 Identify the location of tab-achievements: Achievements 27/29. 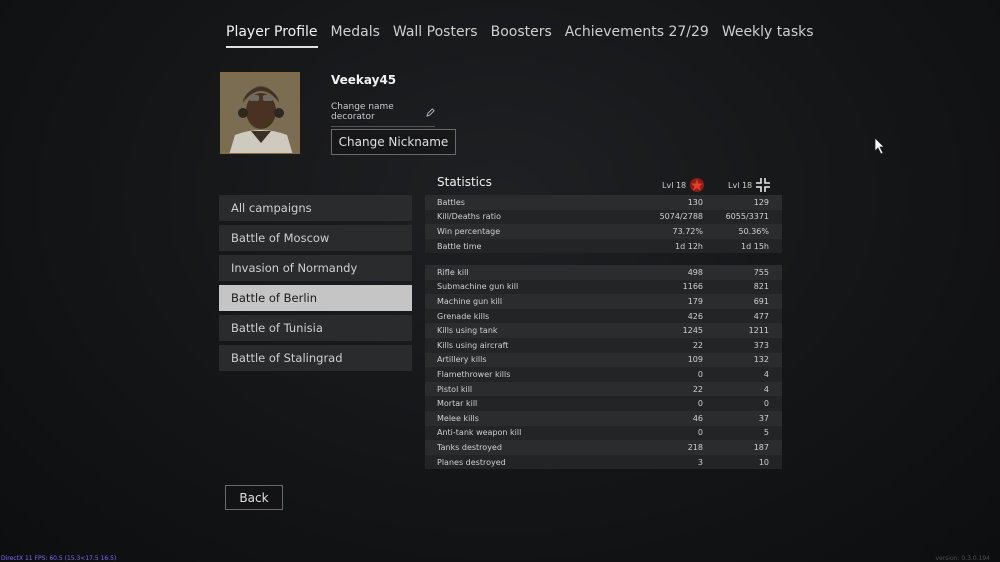
(637, 36).